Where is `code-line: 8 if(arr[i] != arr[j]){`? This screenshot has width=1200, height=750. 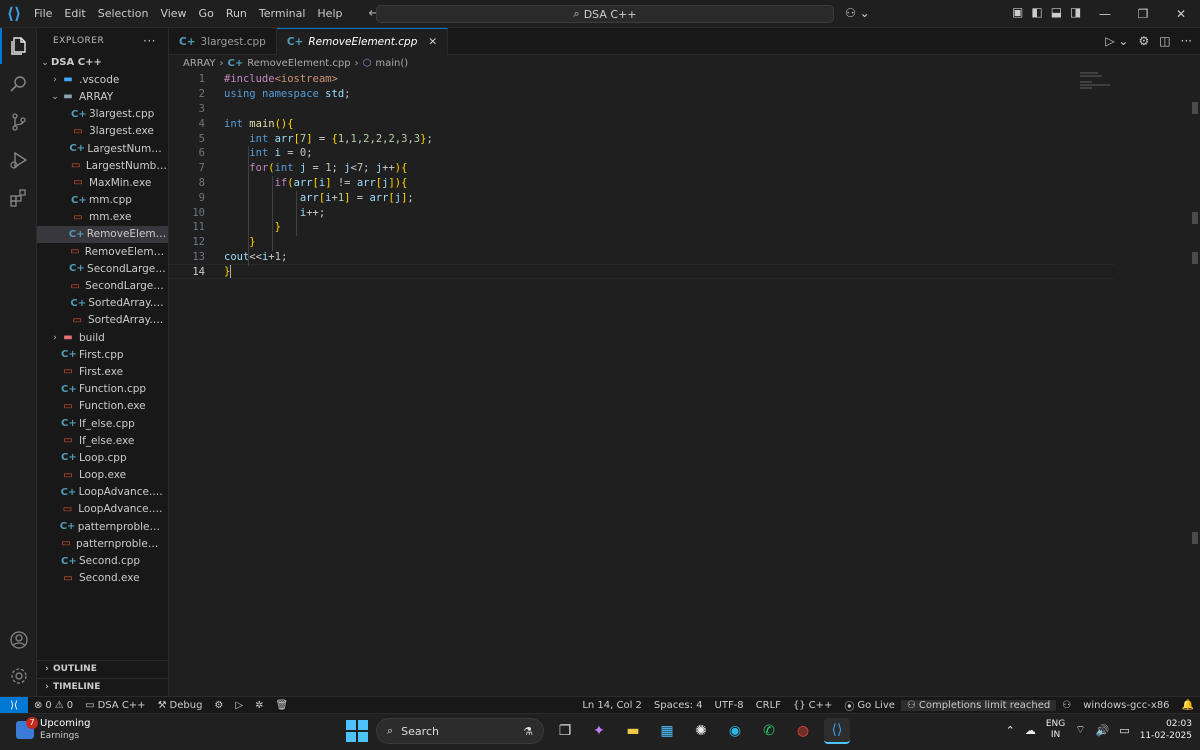
code-line: 8 if(arr[i] != arr[j]){ is located at coordinates (641, 183).